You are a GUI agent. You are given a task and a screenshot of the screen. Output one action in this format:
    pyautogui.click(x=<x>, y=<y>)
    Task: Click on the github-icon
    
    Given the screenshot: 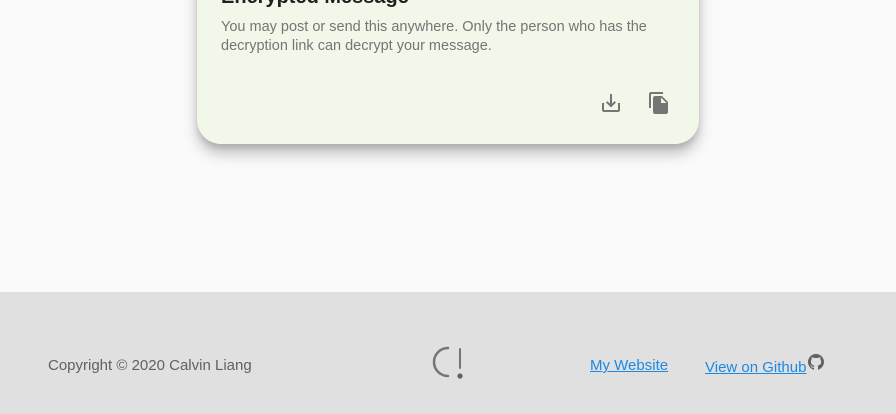 What is the action you would take?
    pyautogui.click(x=816, y=364)
    